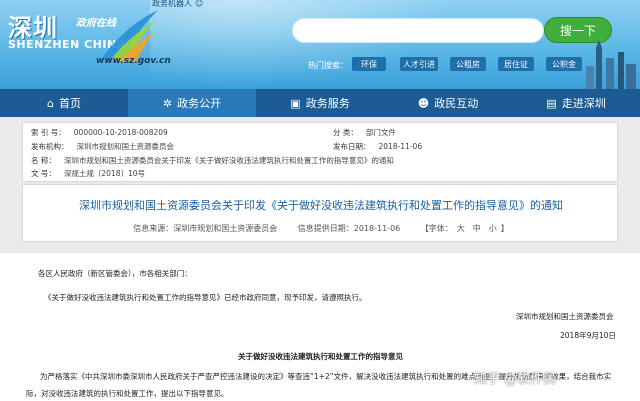 This screenshot has height=401, width=640. What do you see at coordinates (380, 132) in the screenshot?
I see `meta-category-value: 部门文件` at bounding box center [380, 132].